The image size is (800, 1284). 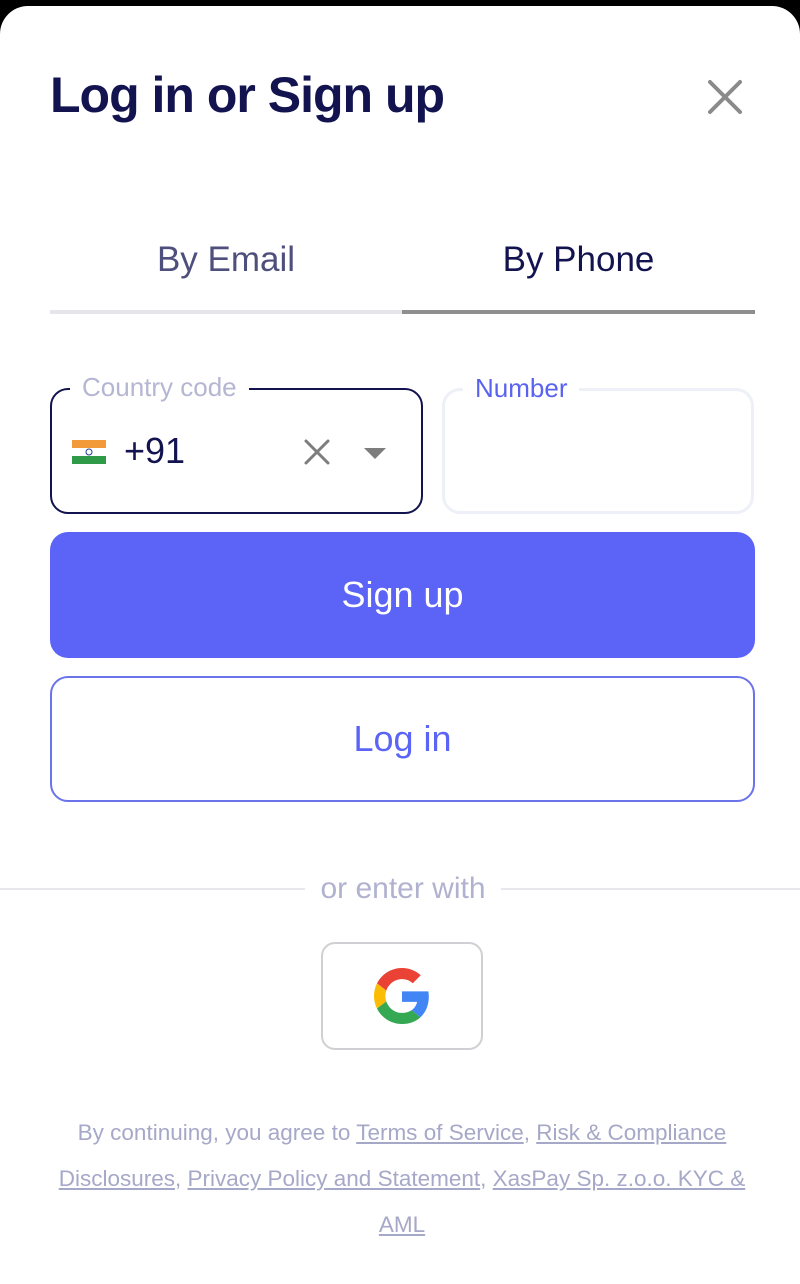 I want to click on terms-of-service-link: Terms of Service, so click(x=440, y=1132).